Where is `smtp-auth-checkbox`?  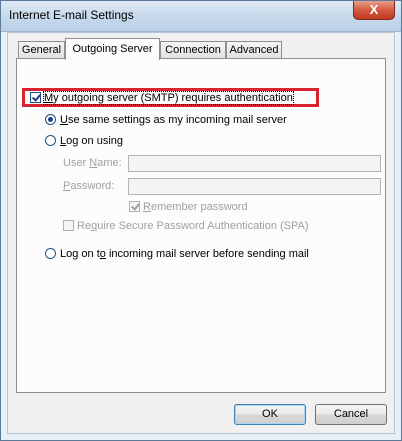
smtp-auth-checkbox is located at coordinates (35, 97).